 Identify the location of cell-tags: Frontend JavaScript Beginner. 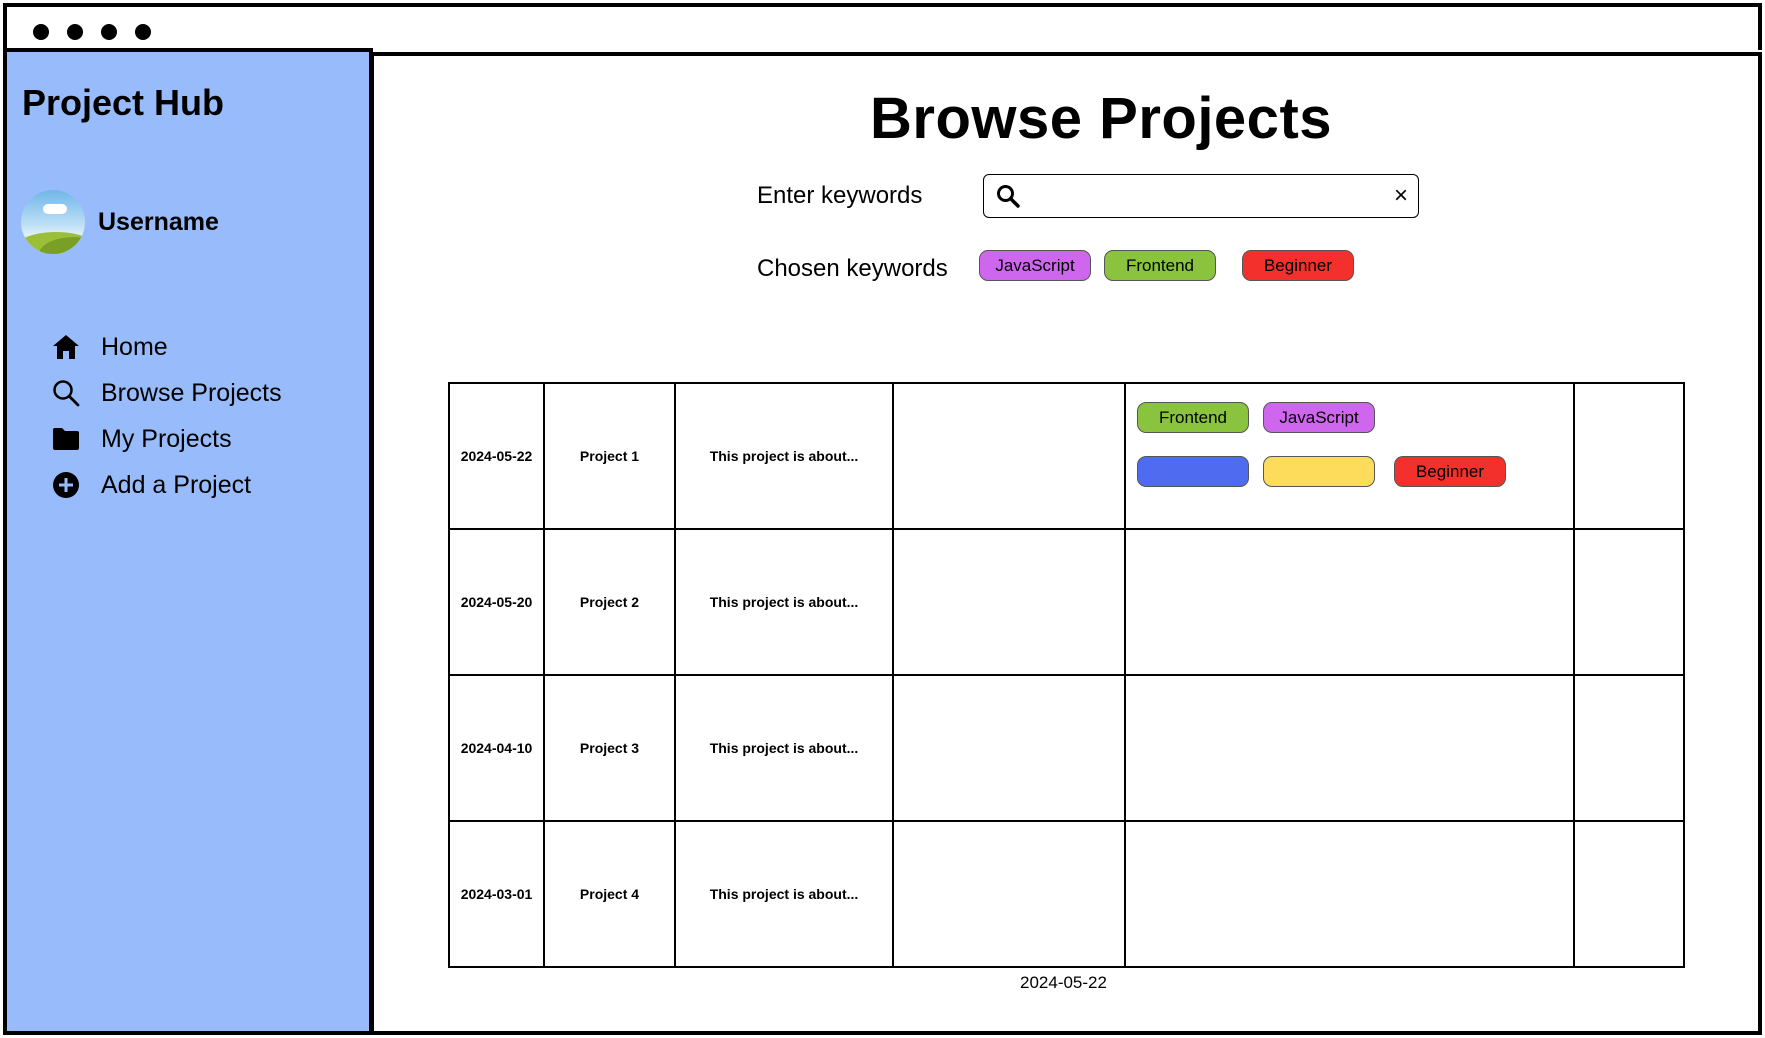
(1349, 456).